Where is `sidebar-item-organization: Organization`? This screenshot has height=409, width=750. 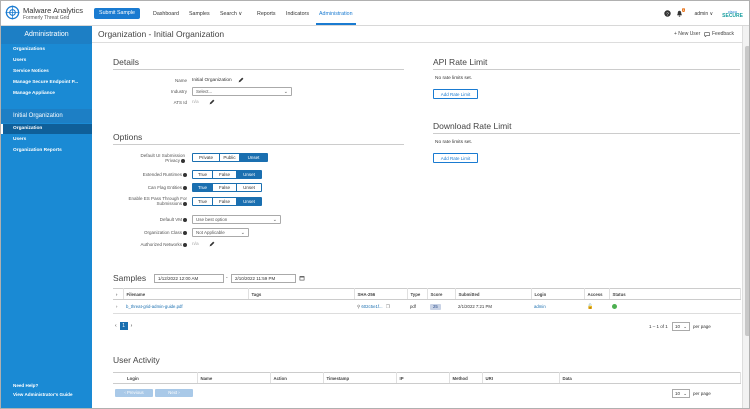
sidebar-item-organization: Organization is located at coordinates (46, 129).